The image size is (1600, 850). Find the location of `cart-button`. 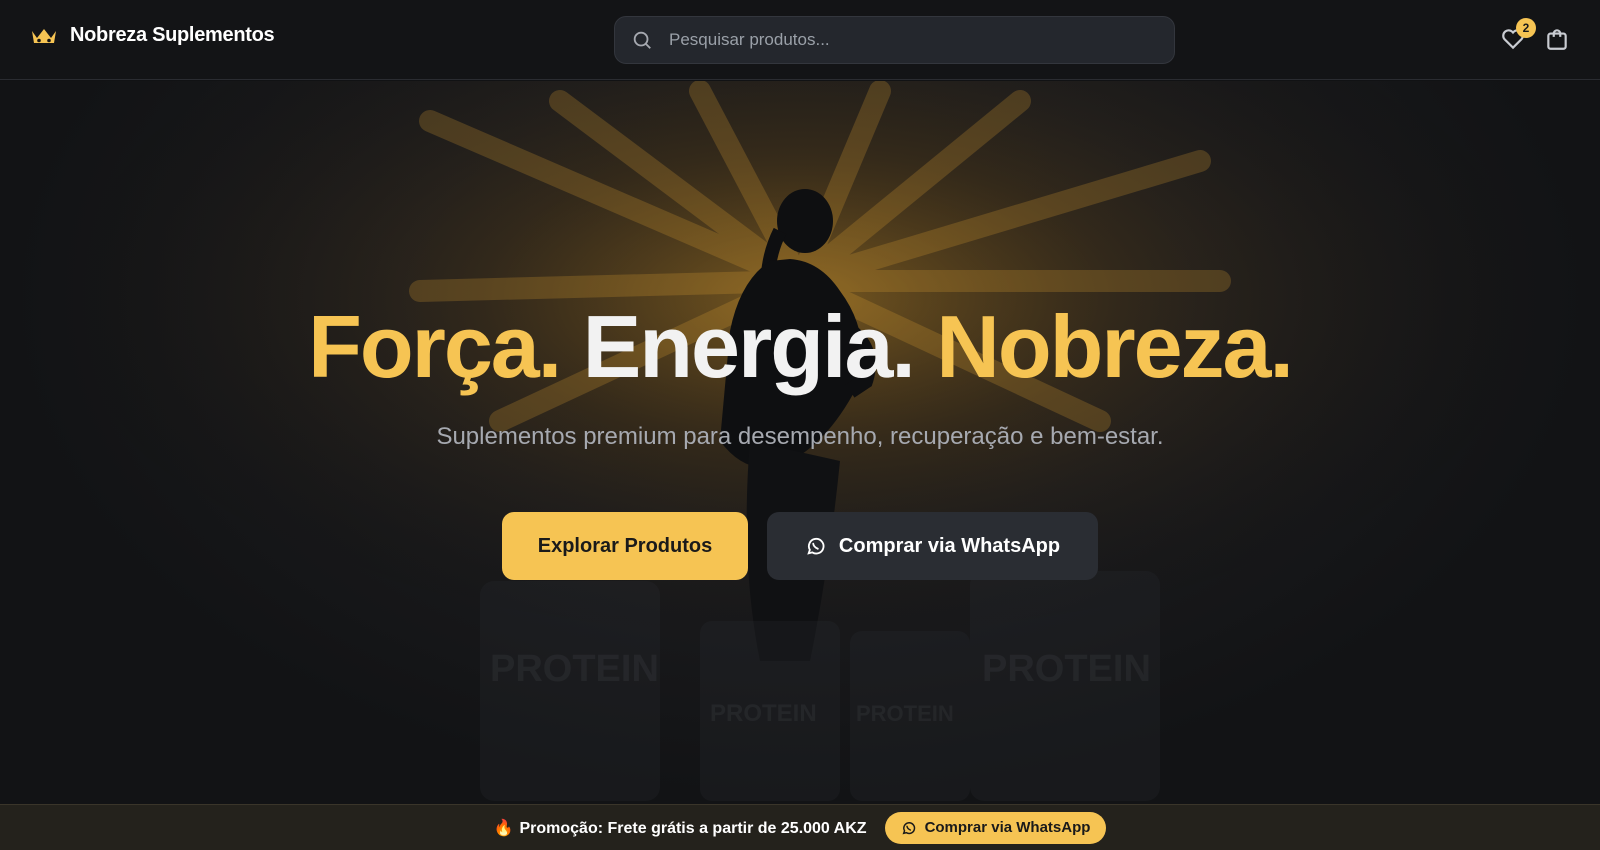

cart-button is located at coordinates (1557, 39).